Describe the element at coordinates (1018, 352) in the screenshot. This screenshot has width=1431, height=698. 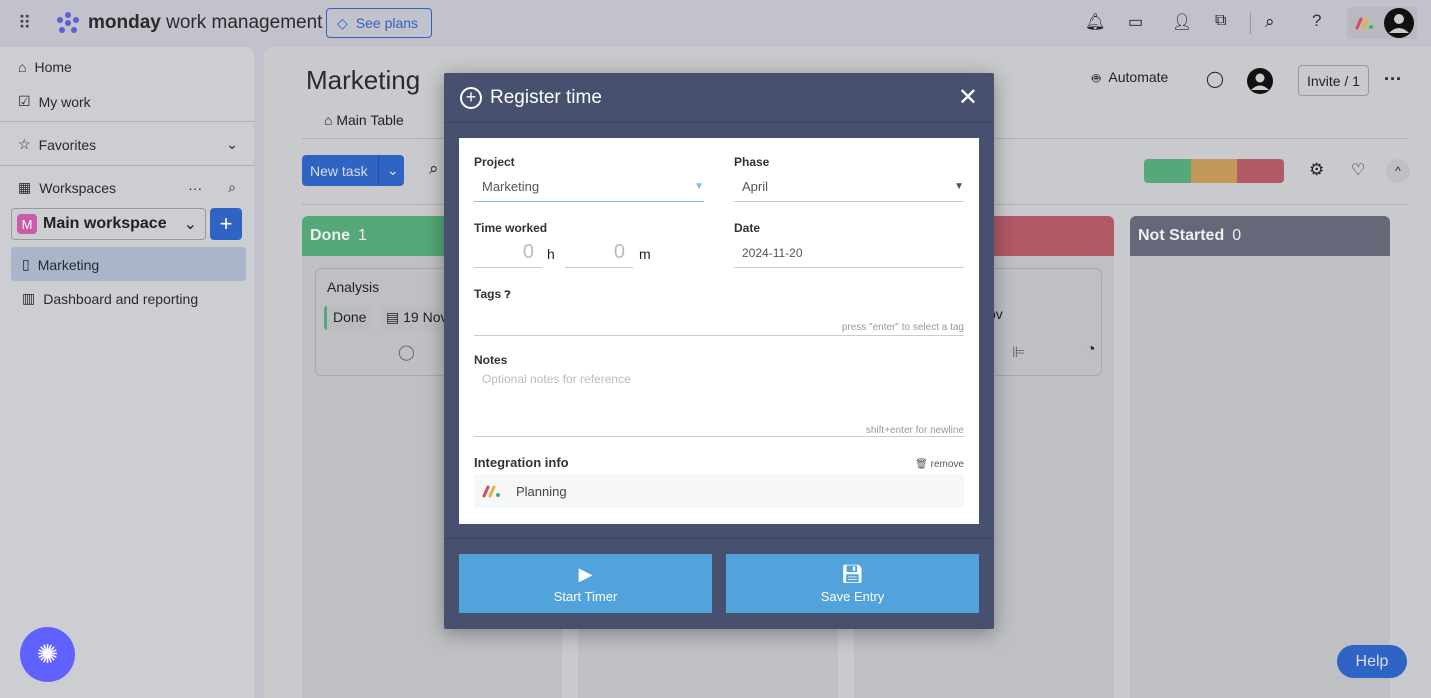
I see `subitems-icon: ⊫` at that location.